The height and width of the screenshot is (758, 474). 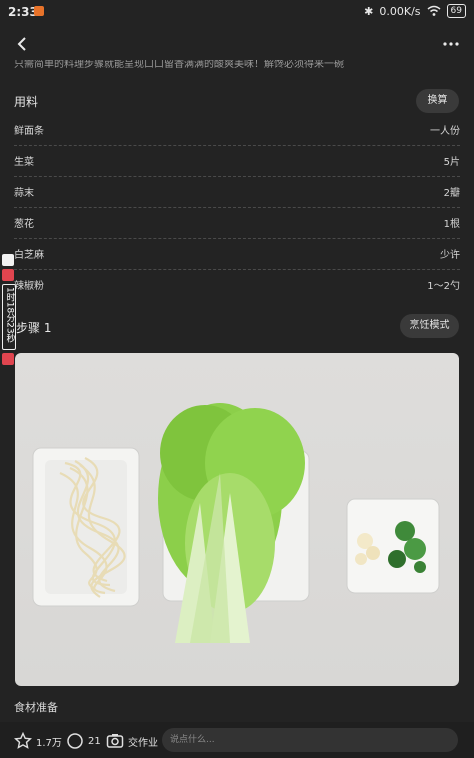 What do you see at coordinates (237, 284) in the screenshot?
I see `ingredient-row: 辣椒粉 1～2勺` at bounding box center [237, 284].